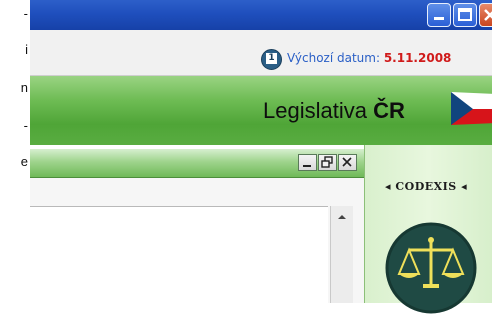 The width and height of the screenshot is (492, 314). Describe the element at coordinates (389, 110) in the screenshot. I see `app-title-bold: ČR` at that location.